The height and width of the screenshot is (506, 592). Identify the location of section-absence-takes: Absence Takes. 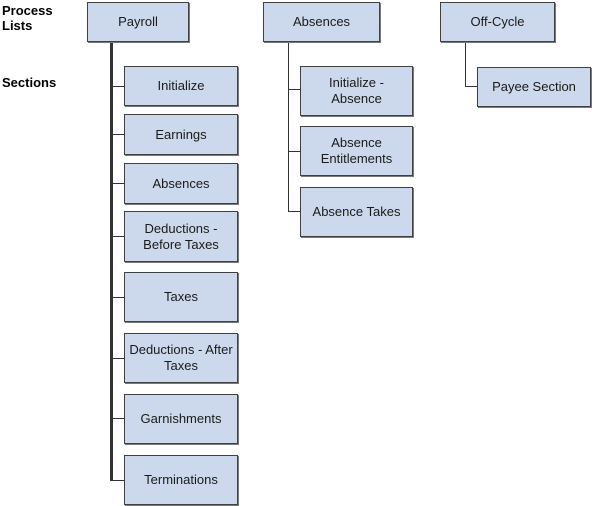
(356, 212).